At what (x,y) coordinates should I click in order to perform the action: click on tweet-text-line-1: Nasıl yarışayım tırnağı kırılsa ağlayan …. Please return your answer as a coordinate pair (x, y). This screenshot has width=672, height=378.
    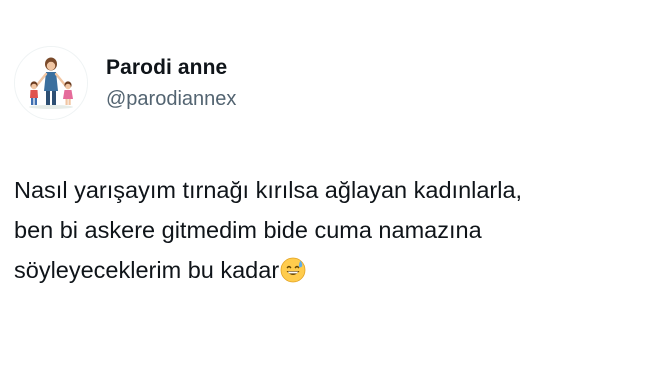
    Looking at the image, I should click on (268, 190).